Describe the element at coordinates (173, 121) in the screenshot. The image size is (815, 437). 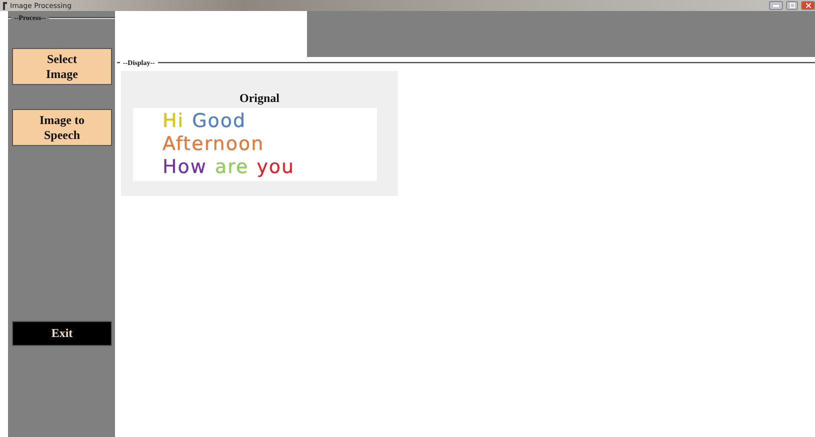
I see `image-word: Hi` at that location.